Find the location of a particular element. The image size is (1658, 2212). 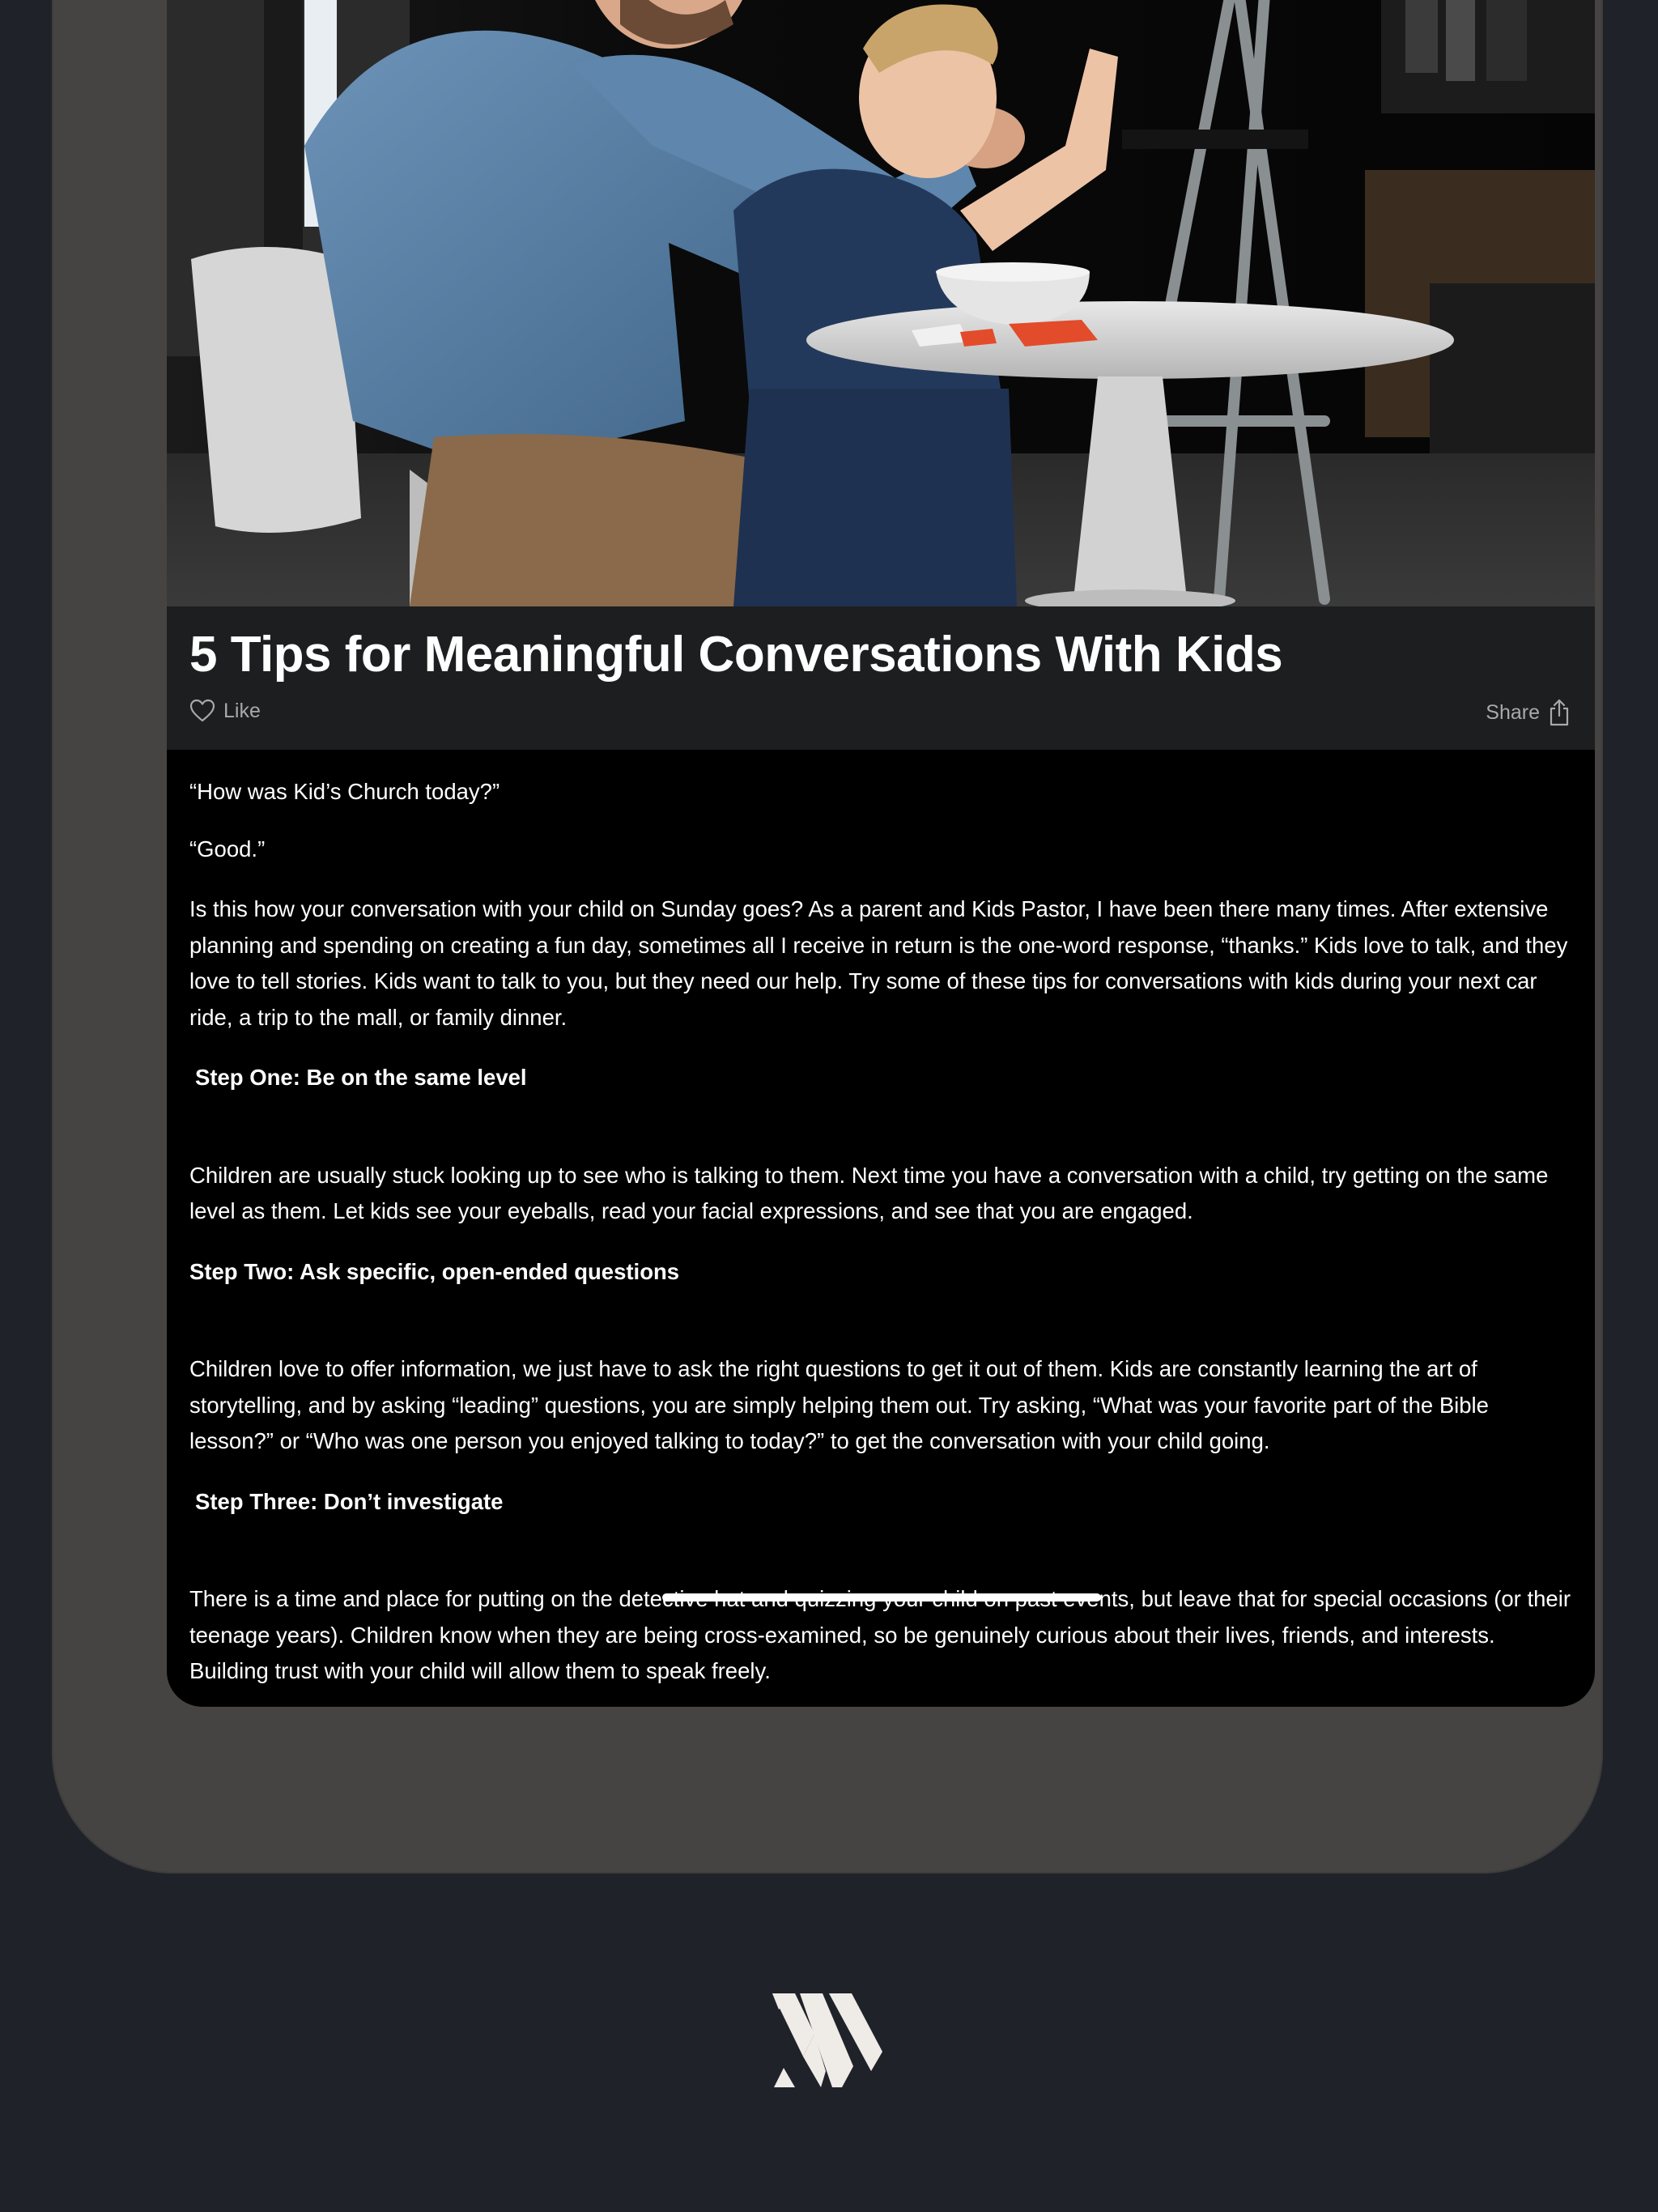

step-heading: Step Three: Don’t investigate is located at coordinates (349, 1501).